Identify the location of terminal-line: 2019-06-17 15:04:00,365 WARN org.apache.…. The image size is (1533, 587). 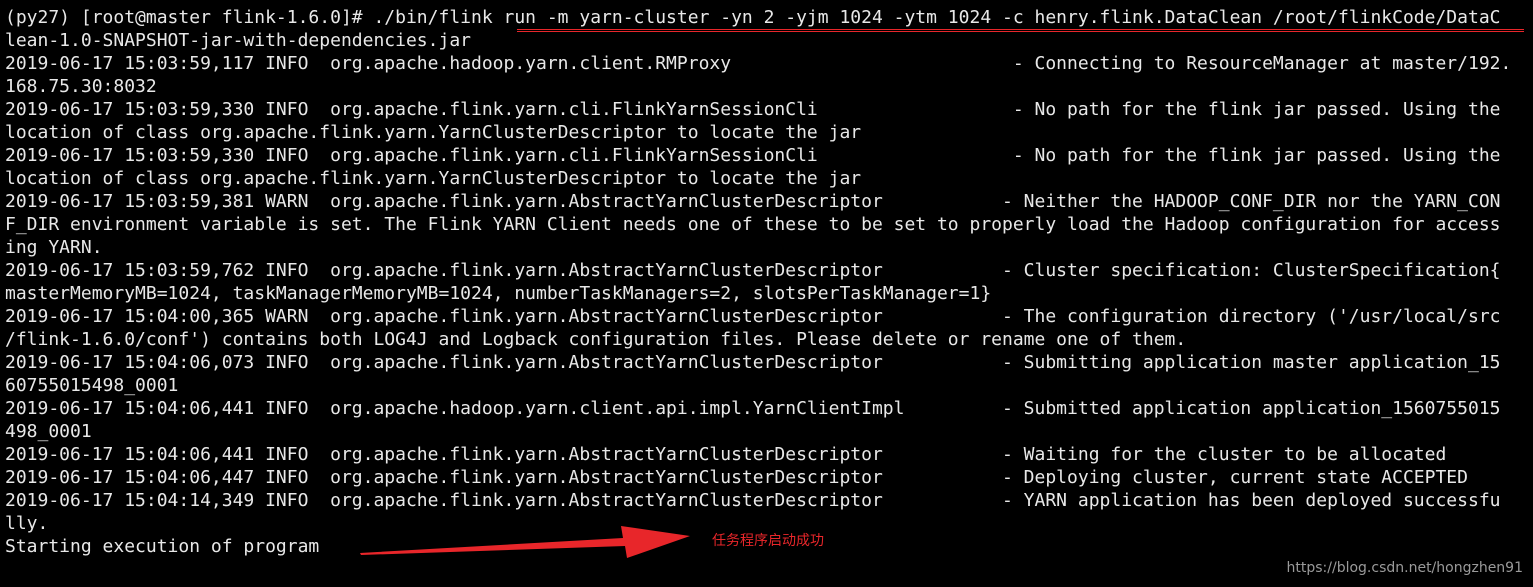
(753, 316).